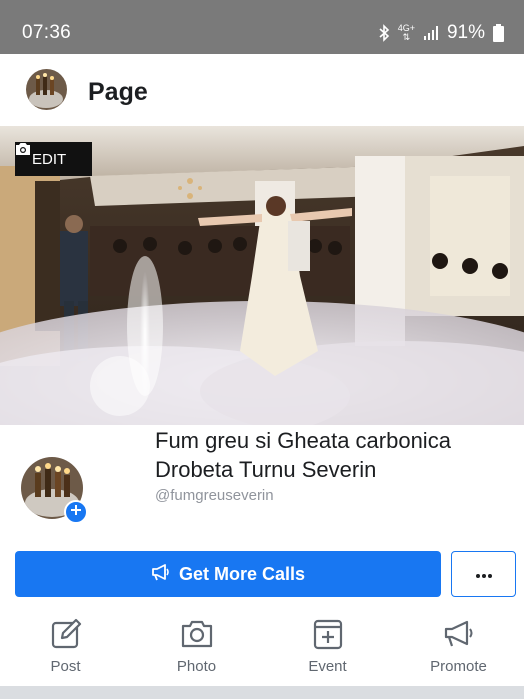 The height and width of the screenshot is (699, 524). Describe the element at coordinates (66, 634) in the screenshot. I see `edit-icon` at that location.